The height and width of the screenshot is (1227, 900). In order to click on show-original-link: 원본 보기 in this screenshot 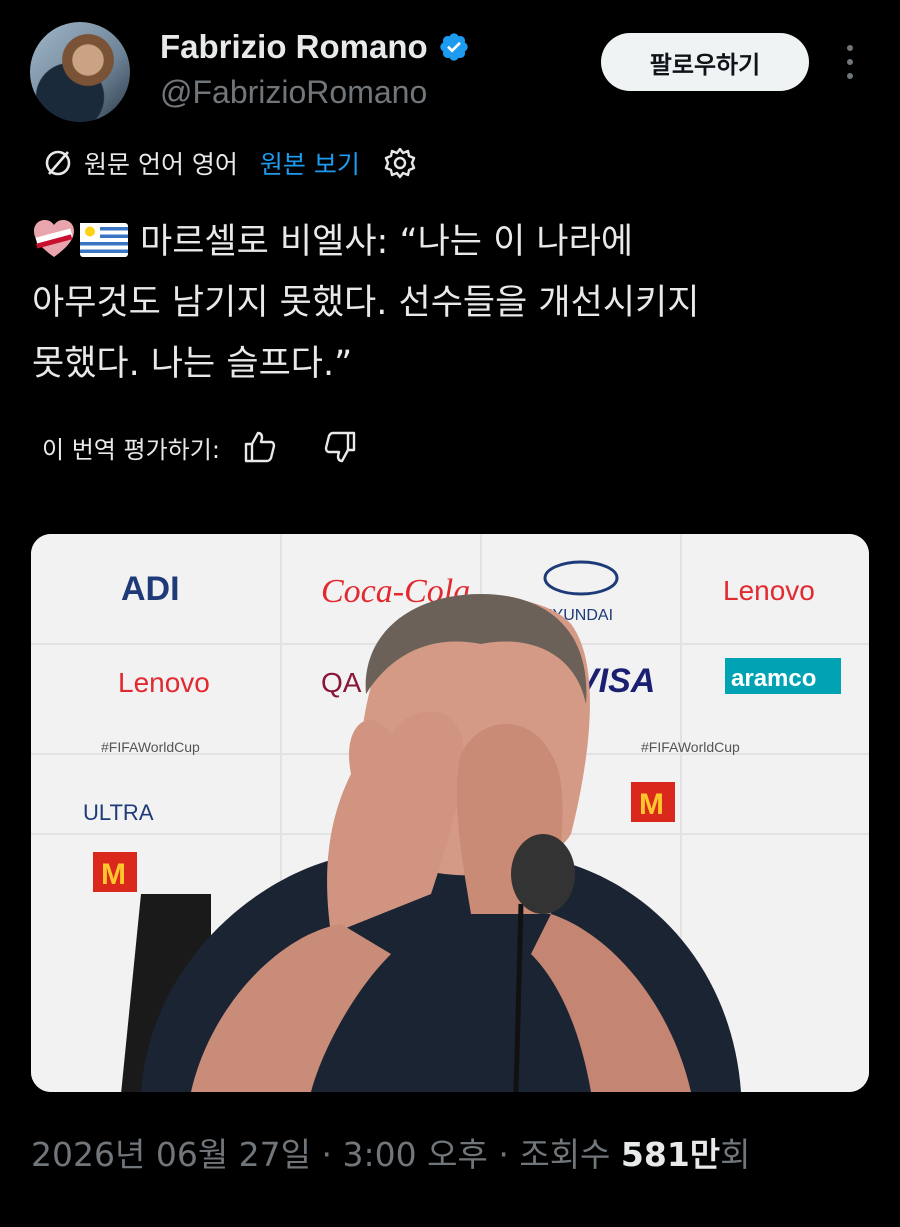, I will do `click(310, 163)`.